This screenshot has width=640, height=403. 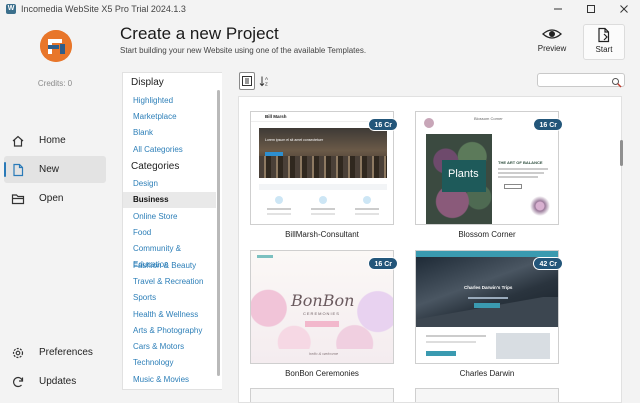 What do you see at coordinates (18, 353) in the screenshot?
I see `gear-icon` at bounding box center [18, 353].